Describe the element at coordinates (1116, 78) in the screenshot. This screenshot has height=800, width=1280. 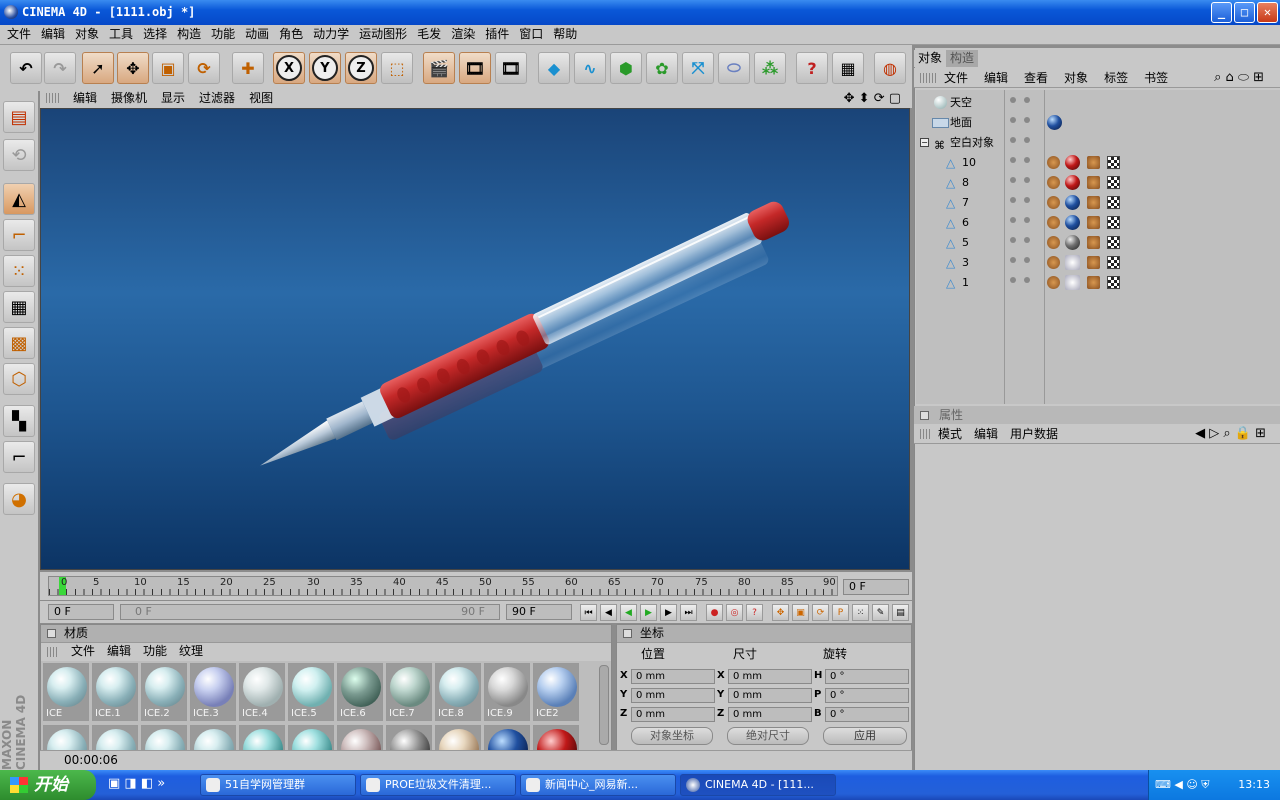
I see `object-menu-tags: 标签` at that location.